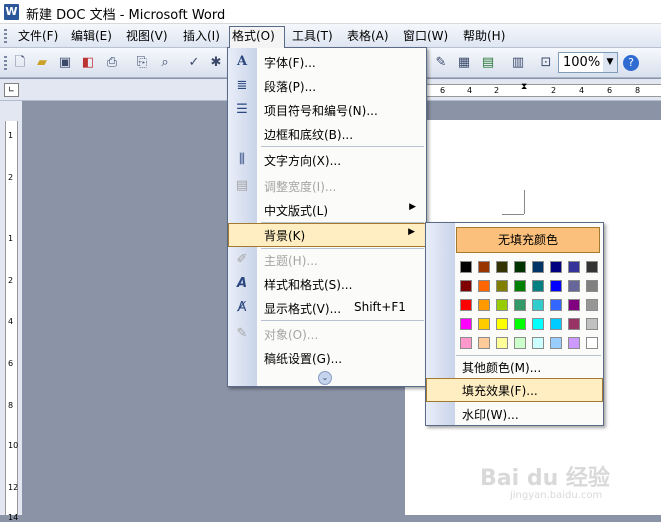  What do you see at coordinates (194, 63) in the screenshot?
I see `spelling-icon: ✓` at bounding box center [194, 63].